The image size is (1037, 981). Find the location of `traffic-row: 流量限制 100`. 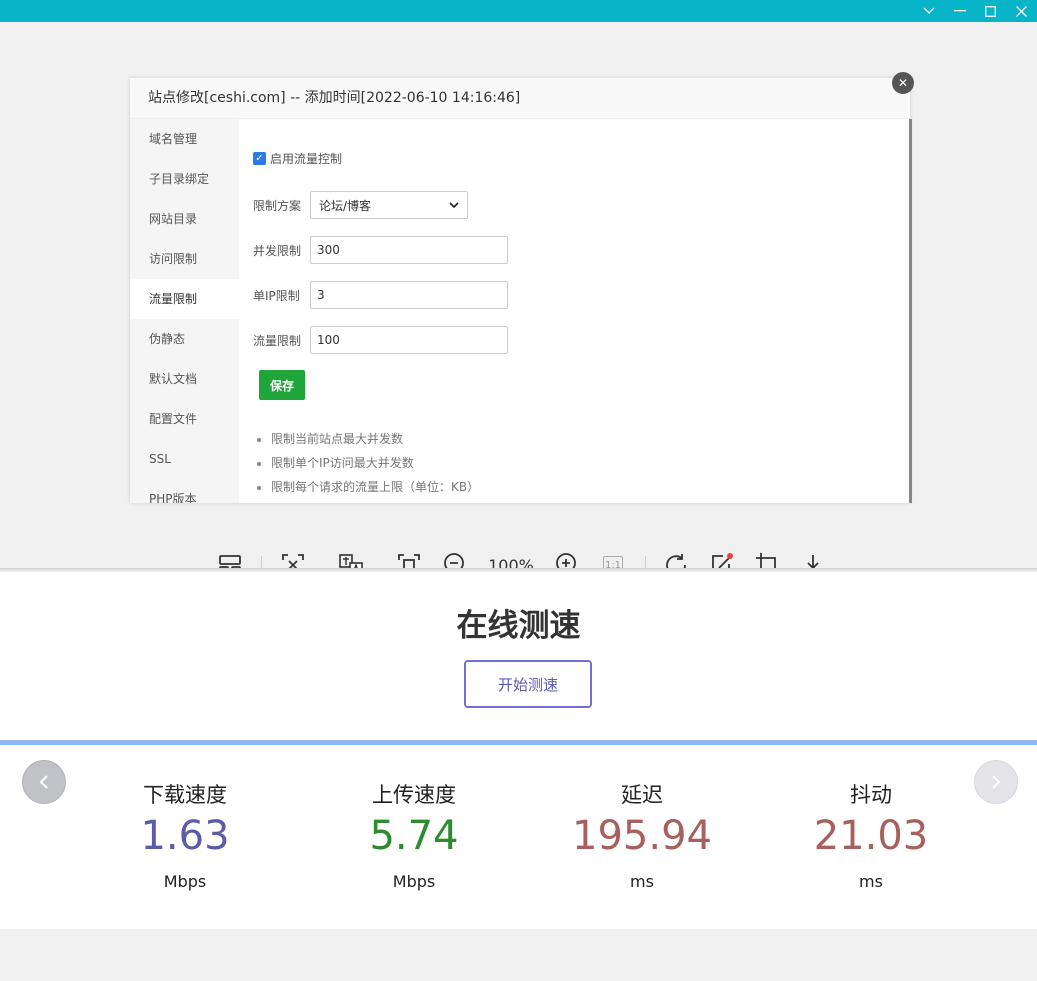

traffic-row: 流量限制 100 is located at coordinates (380, 340).